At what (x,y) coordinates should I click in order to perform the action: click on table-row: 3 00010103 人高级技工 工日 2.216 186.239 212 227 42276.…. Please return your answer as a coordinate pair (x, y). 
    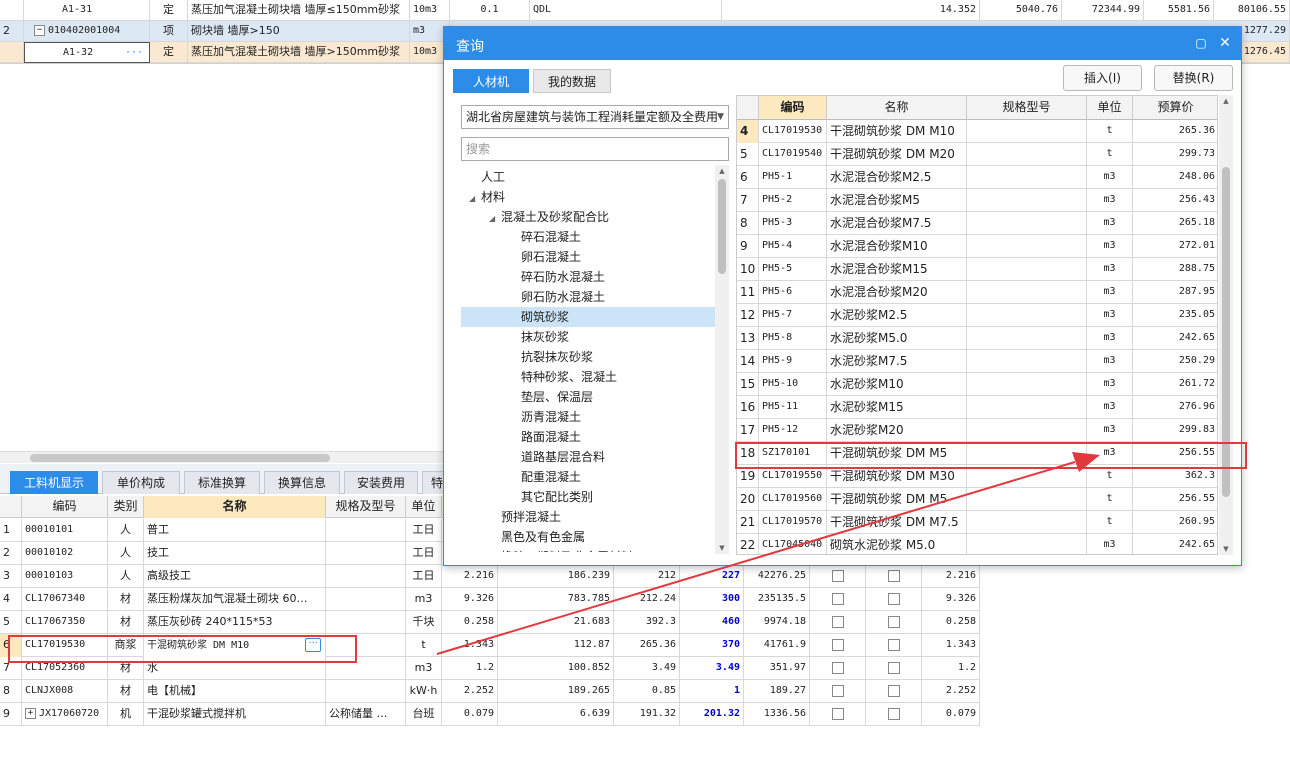
    Looking at the image, I should click on (490, 576).